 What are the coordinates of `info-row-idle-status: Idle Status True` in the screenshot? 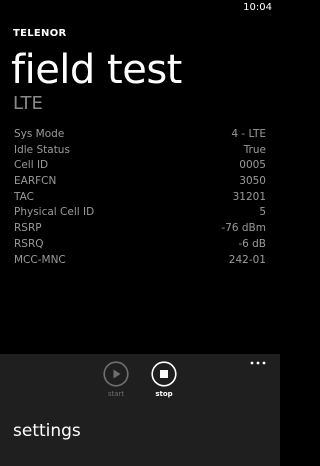 It's located at (140, 151).